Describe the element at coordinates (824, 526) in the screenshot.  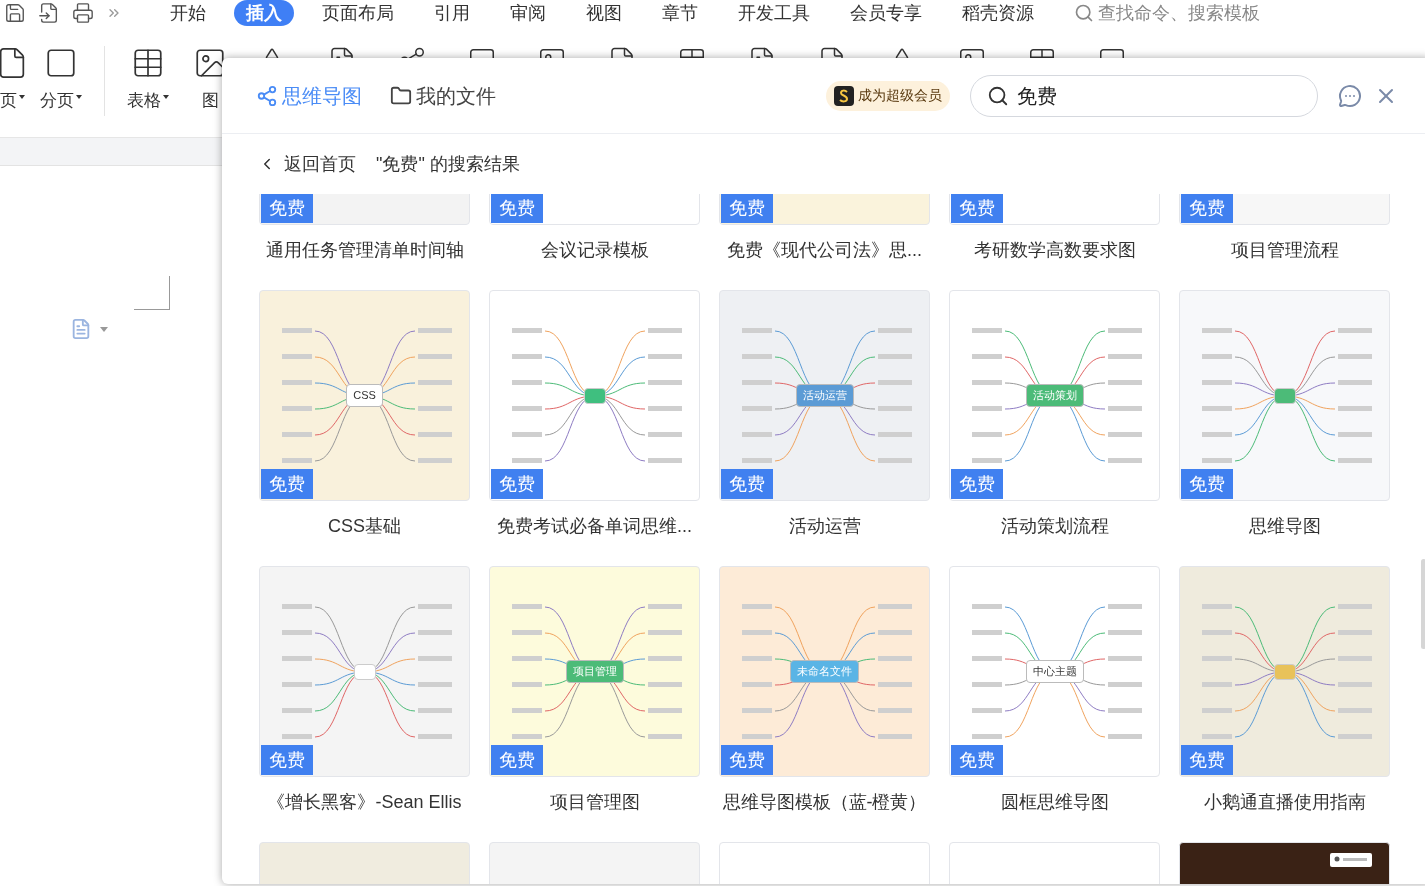
I see `template-title: 活动运营` at that location.